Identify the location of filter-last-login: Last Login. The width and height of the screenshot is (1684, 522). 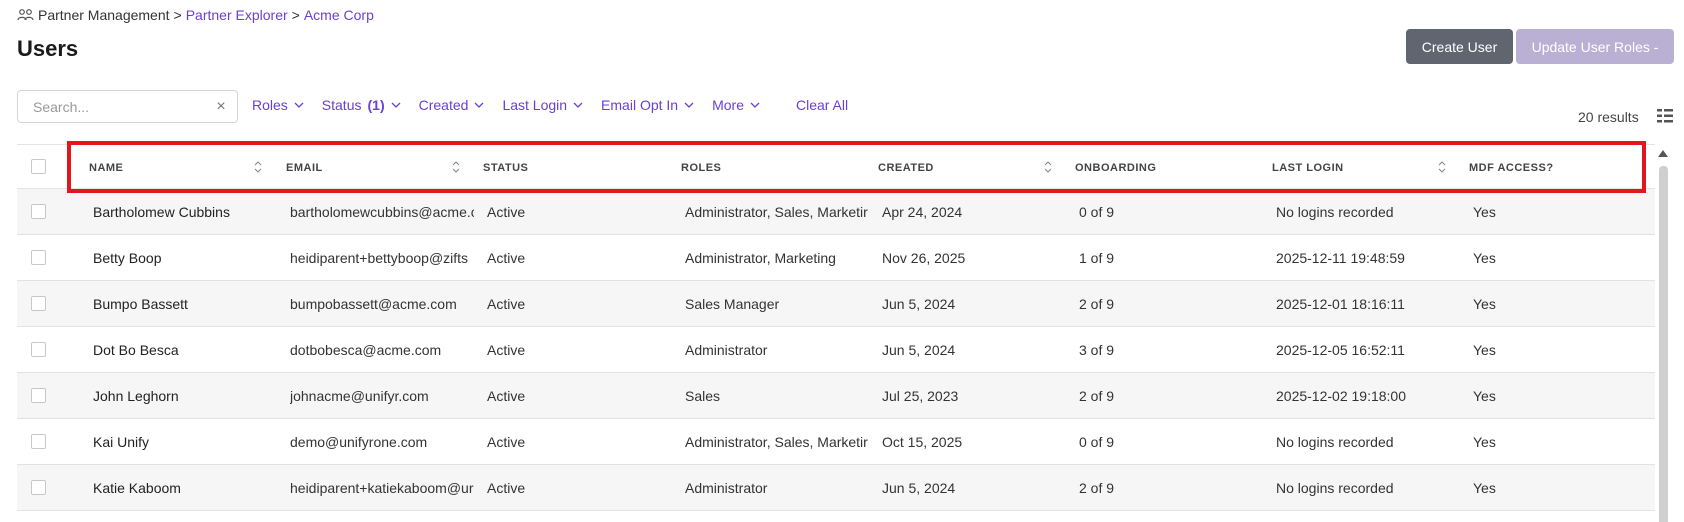
(542, 105).